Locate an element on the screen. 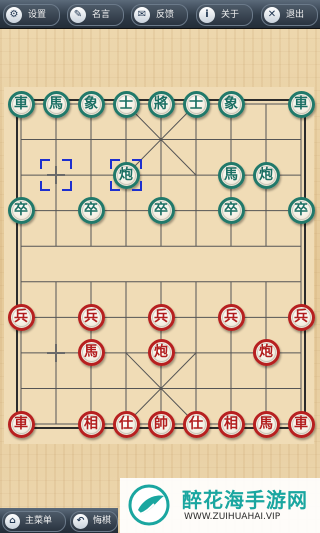  watermark: 醉花海手游网 WWW.ZUIHUAHAI.VIP is located at coordinates (220, 505).